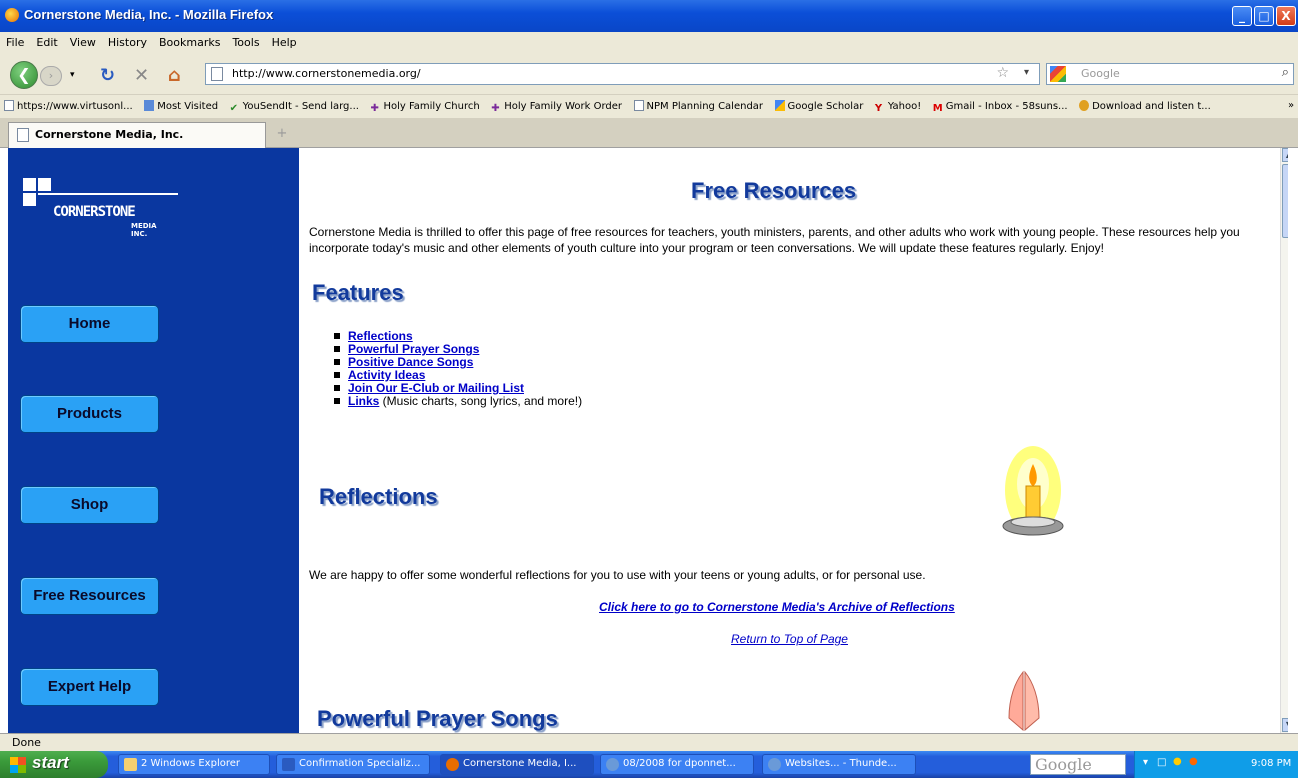 This screenshot has width=1298, height=778. What do you see at coordinates (54, 764) in the screenshot?
I see `start-button: start` at bounding box center [54, 764].